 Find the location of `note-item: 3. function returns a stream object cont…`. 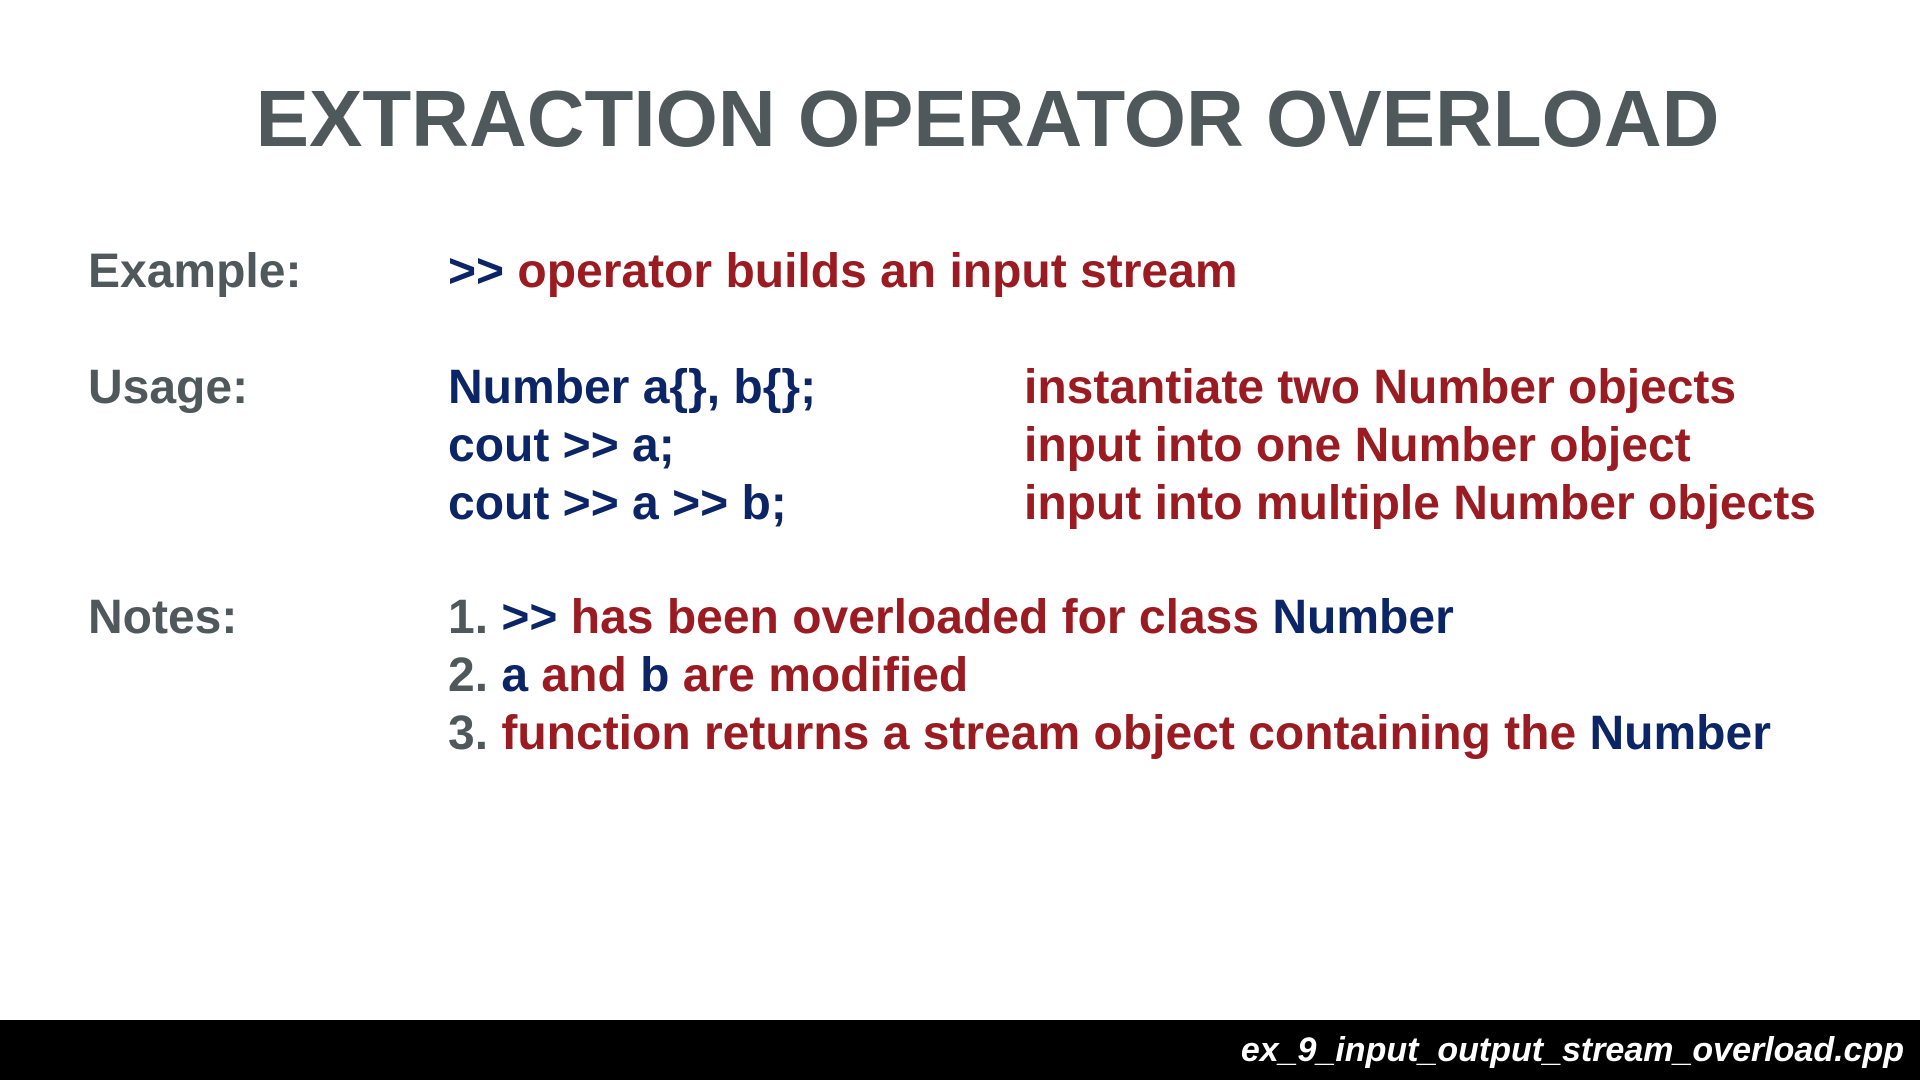

note-item: 3. function returns a stream object cont… is located at coordinates (1109, 734).